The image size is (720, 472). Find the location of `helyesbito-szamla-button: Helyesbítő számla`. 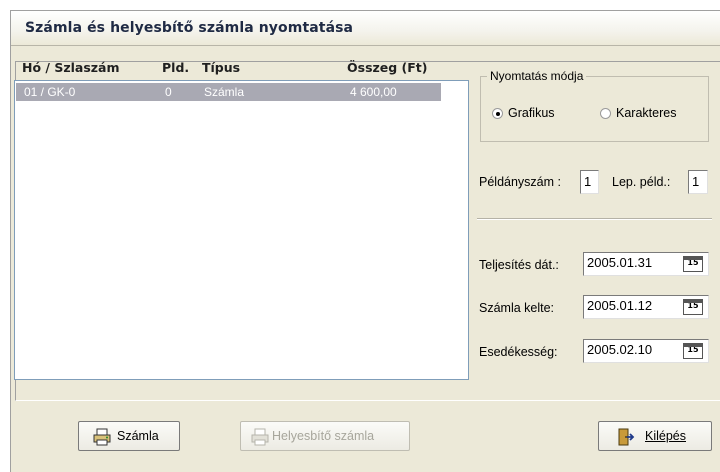

helyesbito-szamla-button: Helyesbítő számla is located at coordinates (325, 436).